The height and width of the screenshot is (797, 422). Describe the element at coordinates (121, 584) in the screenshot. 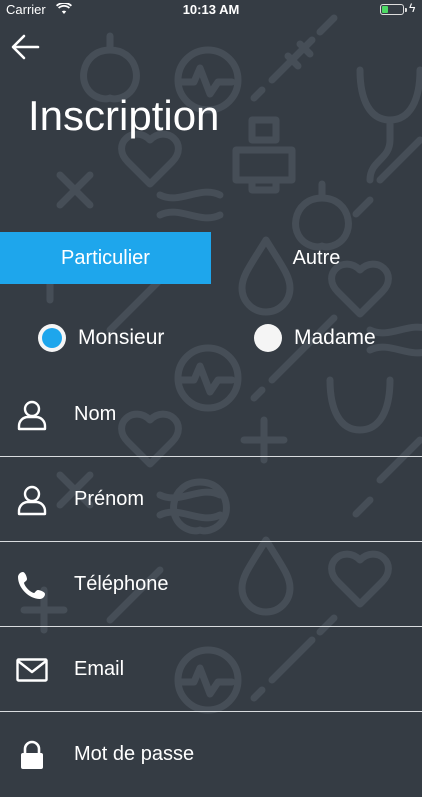

I see `telephone-placeholder: Téléphone` at that location.